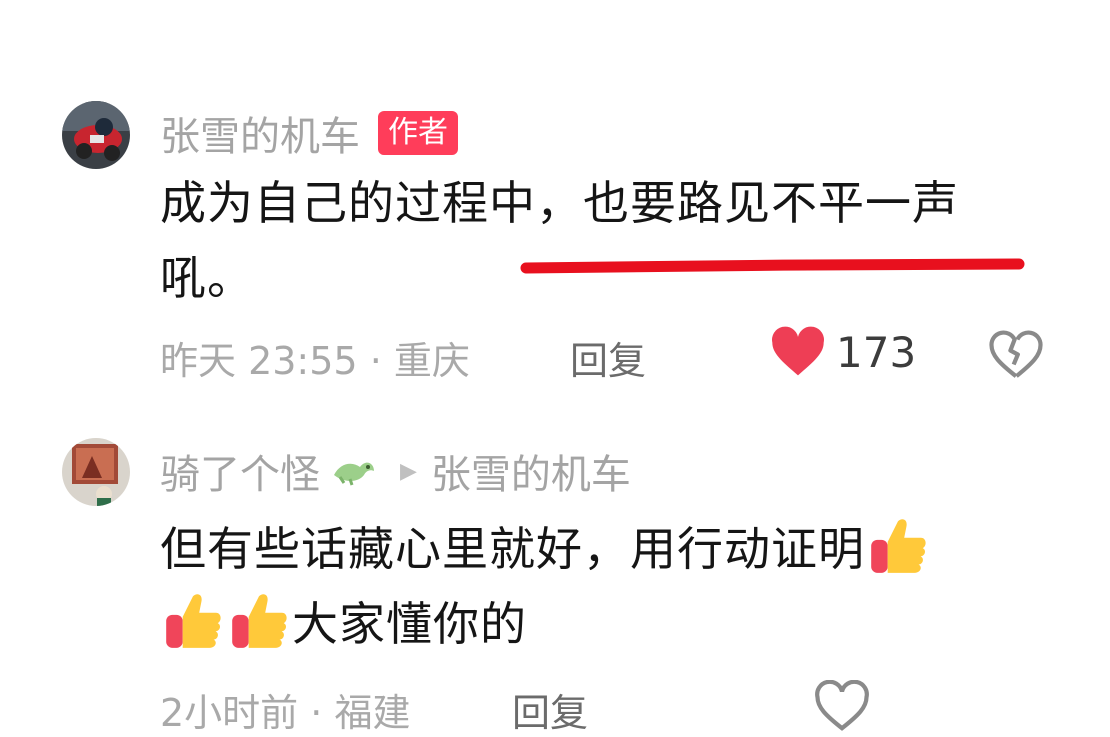 The width and height of the screenshot is (1110, 737). I want to click on comment-text-line: 但有些话藏心里就好，用行动证明, so click(605, 549).